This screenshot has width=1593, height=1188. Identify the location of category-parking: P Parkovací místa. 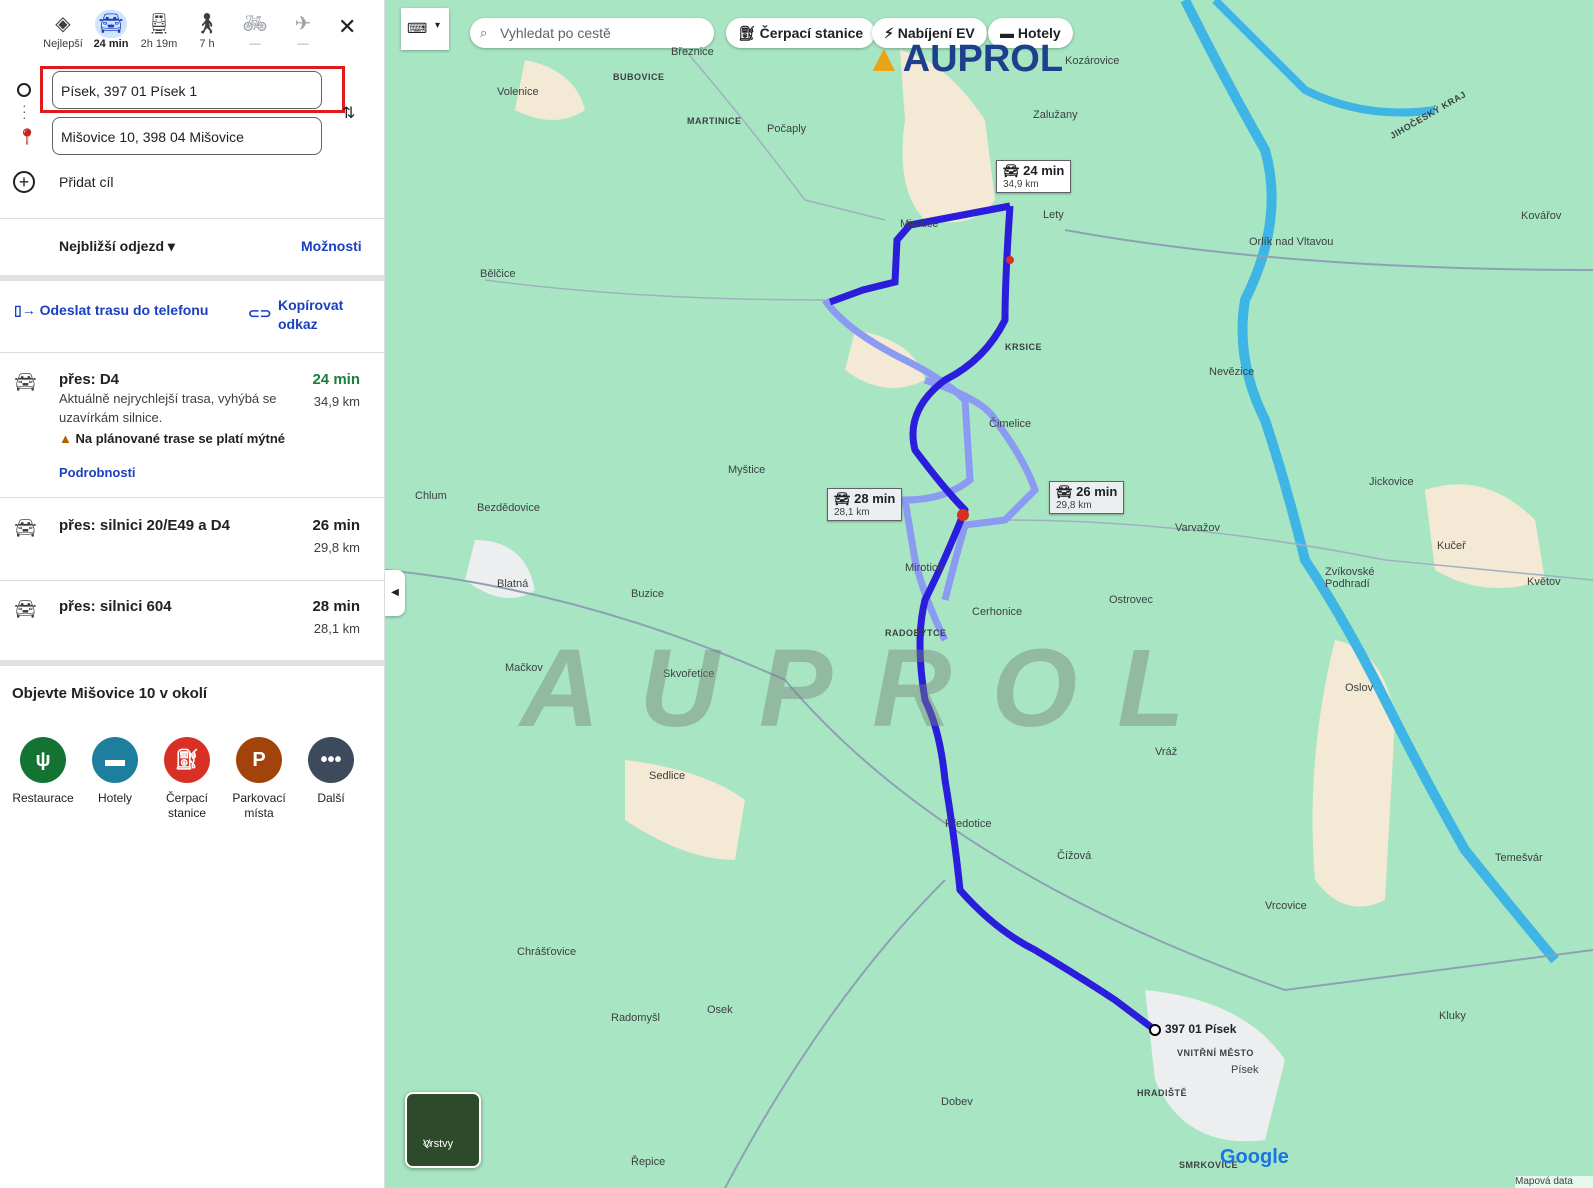
(259, 779).